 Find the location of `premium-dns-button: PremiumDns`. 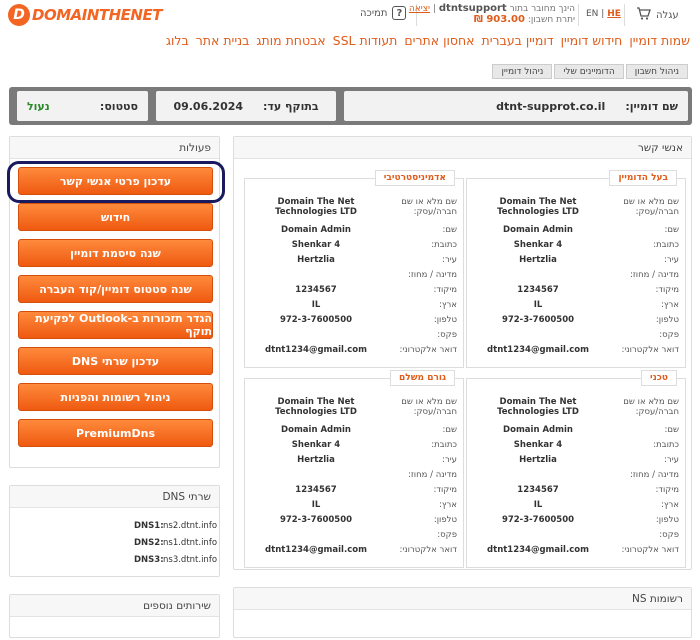

premium-dns-button: PremiumDns is located at coordinates (115, 433).